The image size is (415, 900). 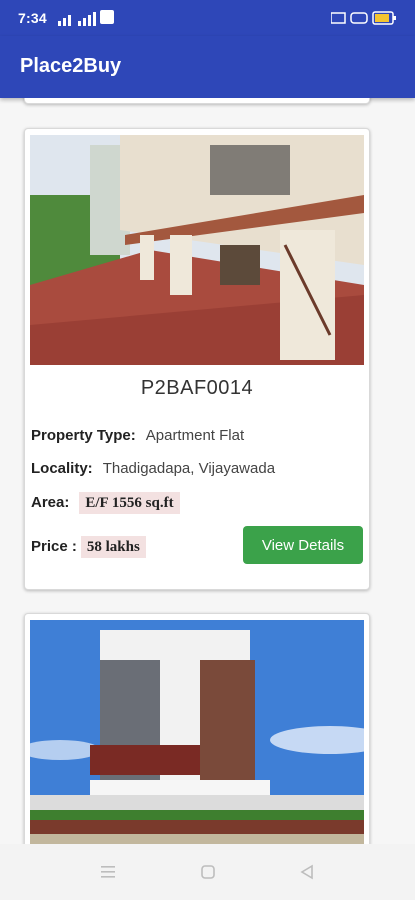 I want to click on locality-value: Thadigadapa, Vijayawada, so click(x=189, y=468).